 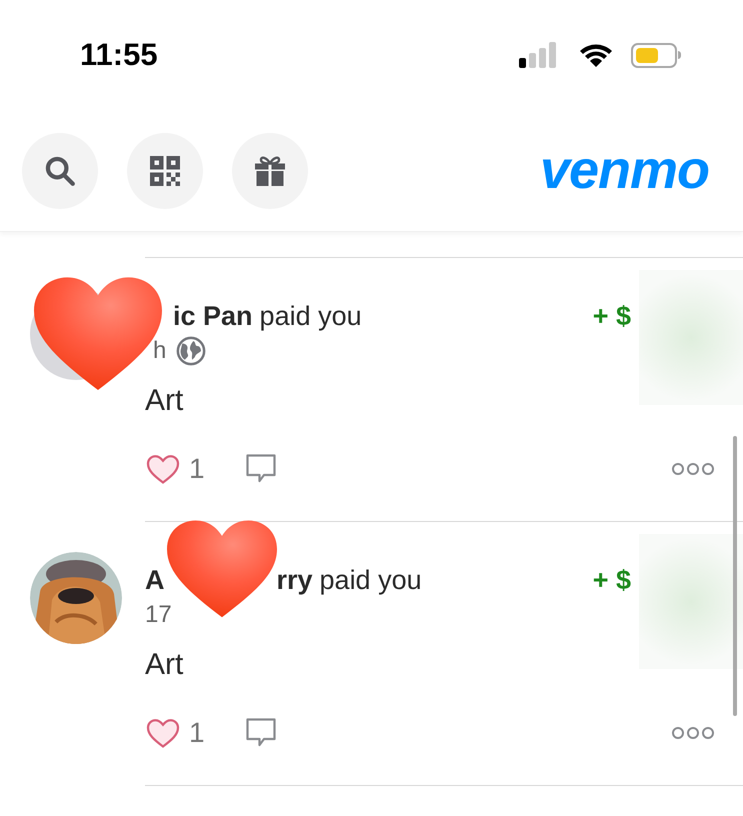 What do you see at coordinates (159, 351) in the screenshot?
I see `timestamp: h` at bounding box center [159, 351].